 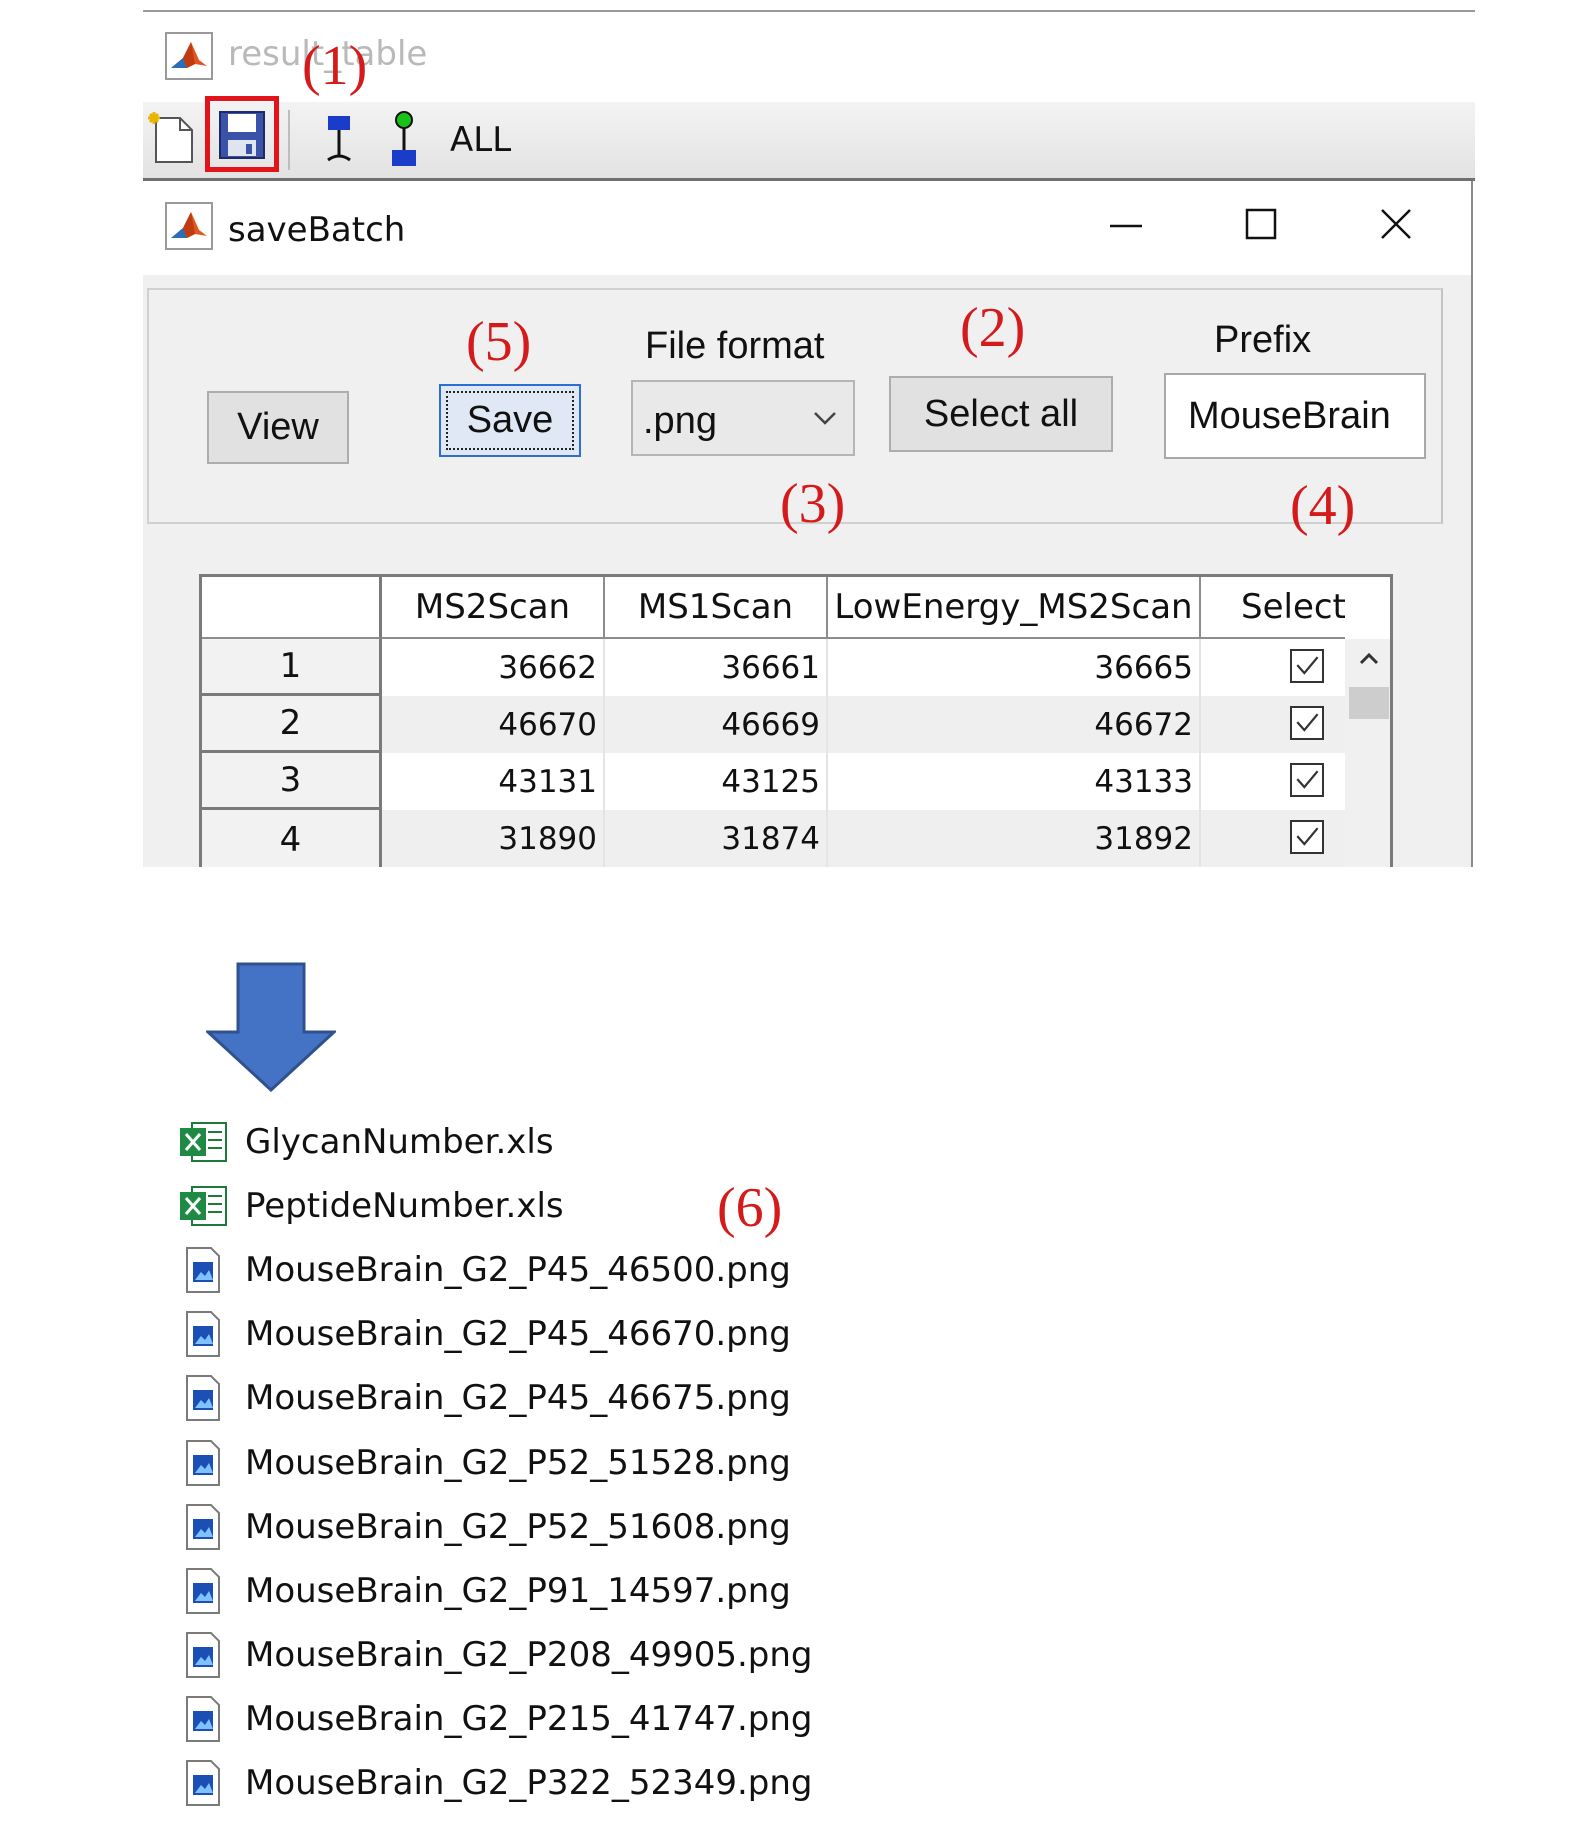 I want to click on file-list-item: MouseBrain_G2_P45_46675.png, so click(x=484, y=1398).